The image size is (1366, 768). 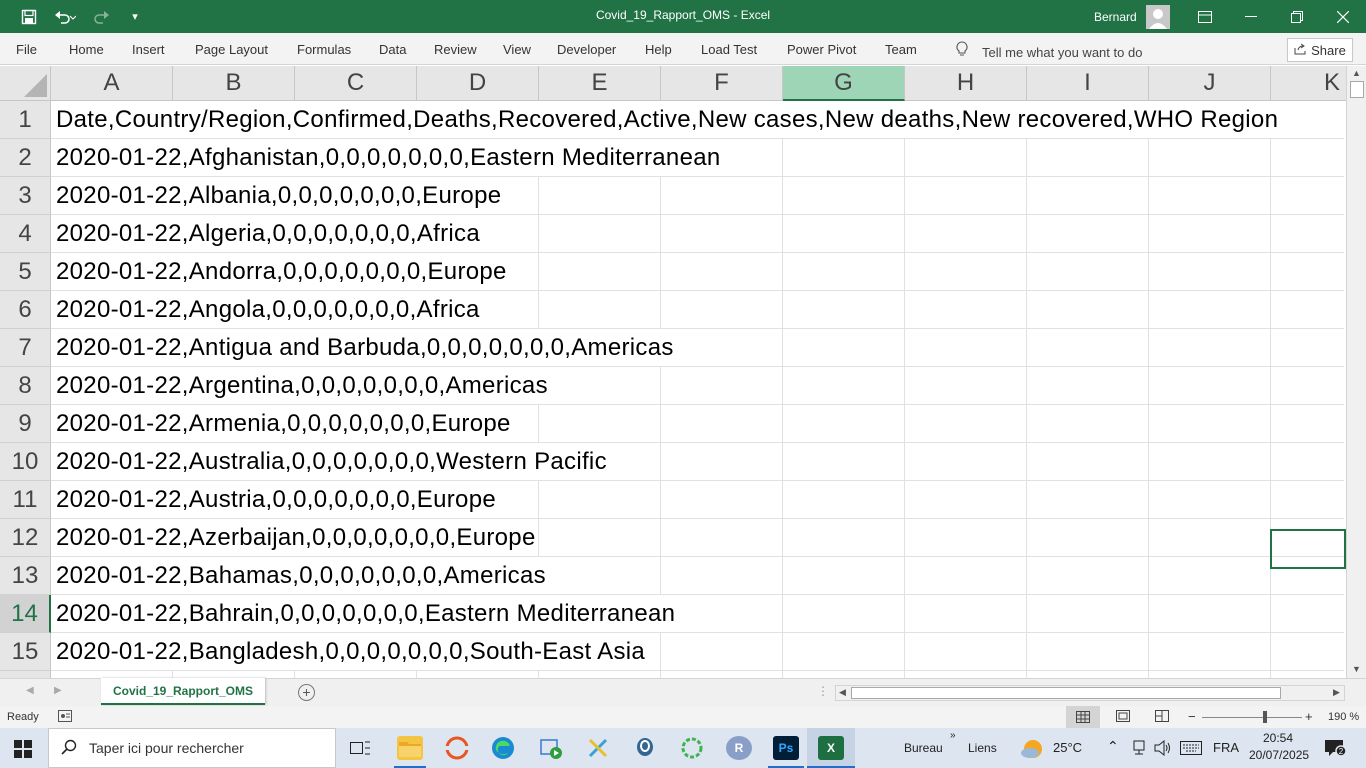 What do you see at coordinates (953, 735) in the screenshot?
I see `toolbar-expand-icon: »` at bounding box center [953, 735].